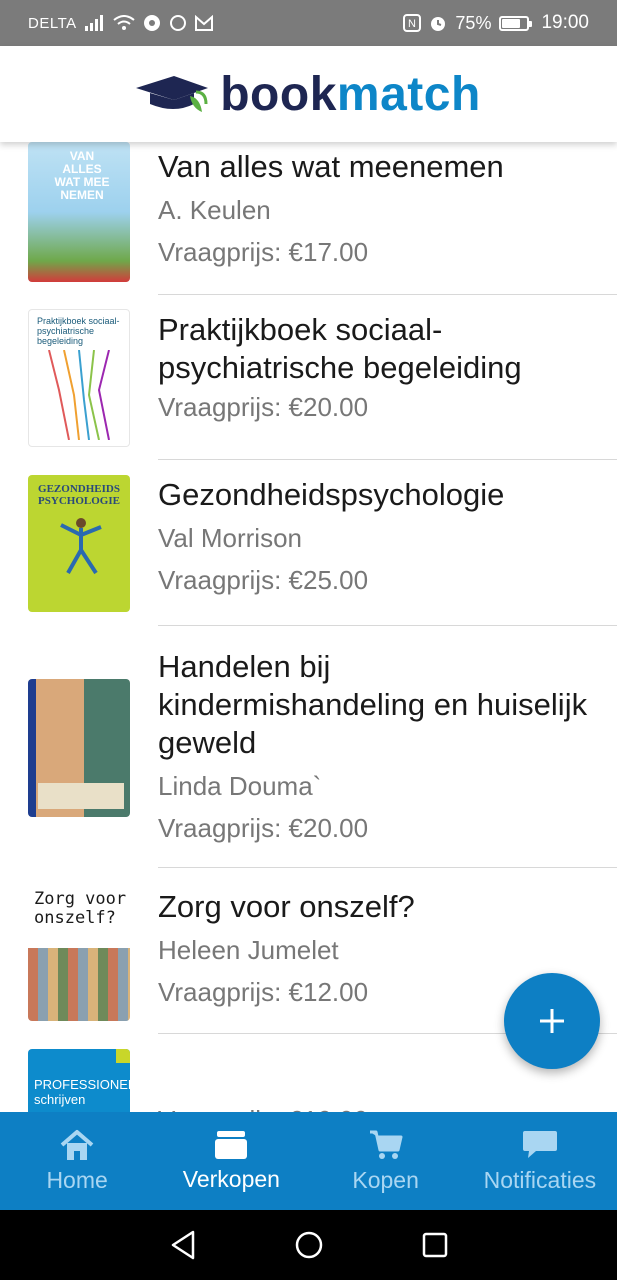 The width and height of the screenshot is (617, 1280). I want to click on cover-title: VAN ALLES WAT MEE NEMEN, so click(82, 175).